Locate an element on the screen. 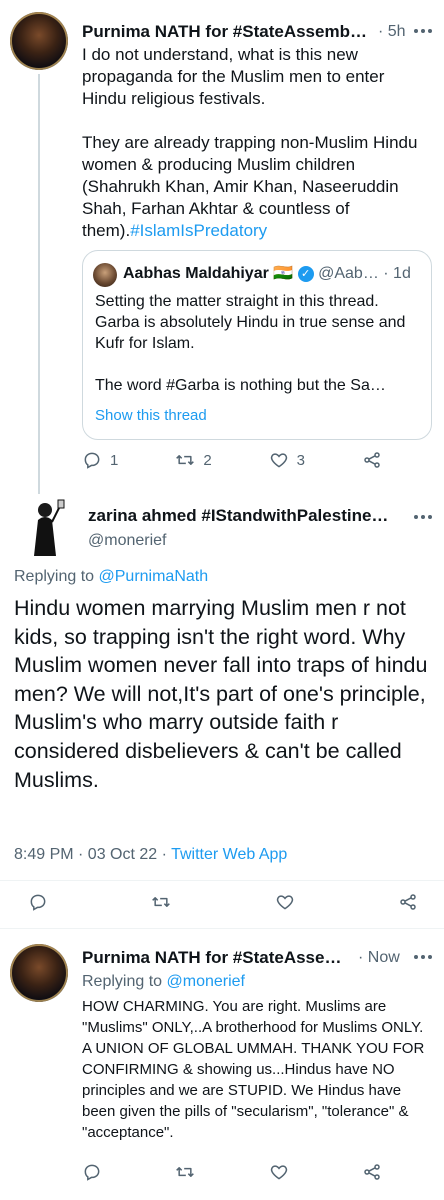 This screenshot has height=1200, width=444. tweet-handle: @monerief is located at coordinates (127, 541).